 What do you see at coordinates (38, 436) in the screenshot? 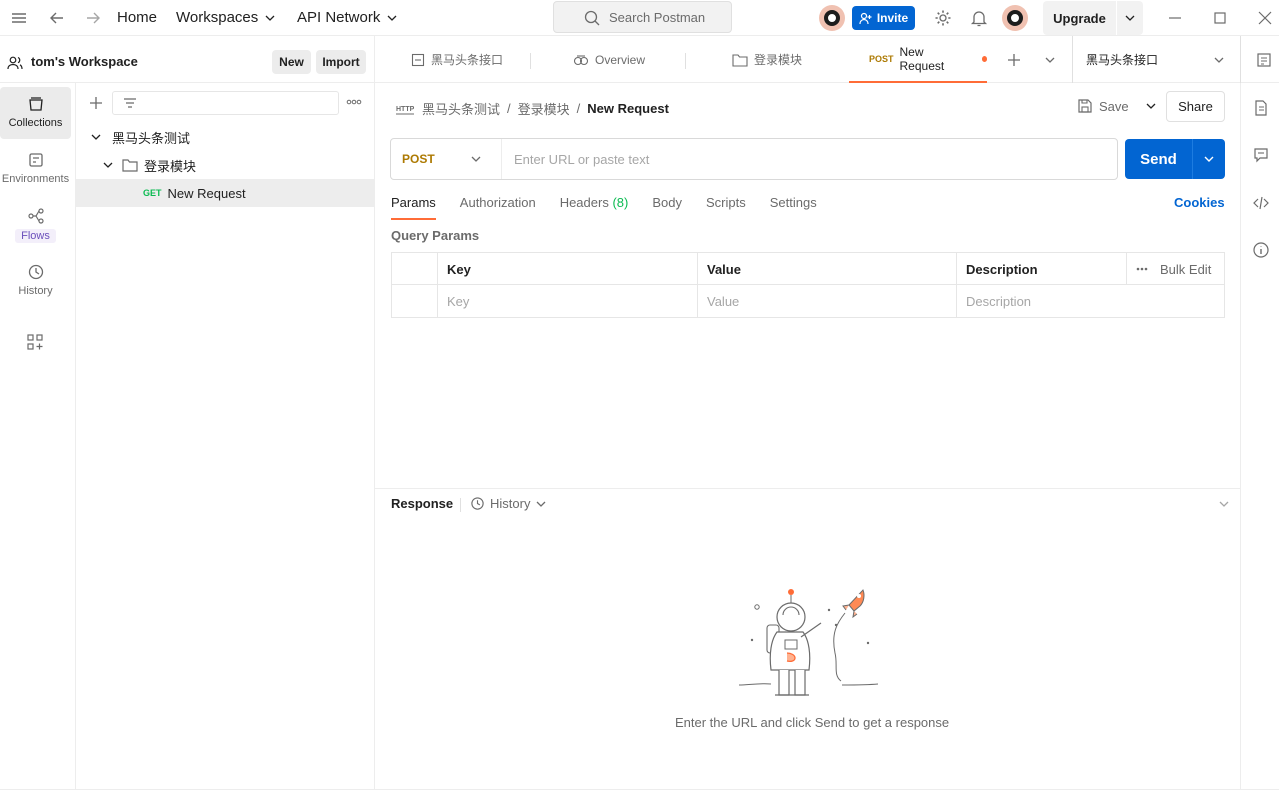
I see `left-rail: Collections Environments Flows History` at bounding box center [38, 436].